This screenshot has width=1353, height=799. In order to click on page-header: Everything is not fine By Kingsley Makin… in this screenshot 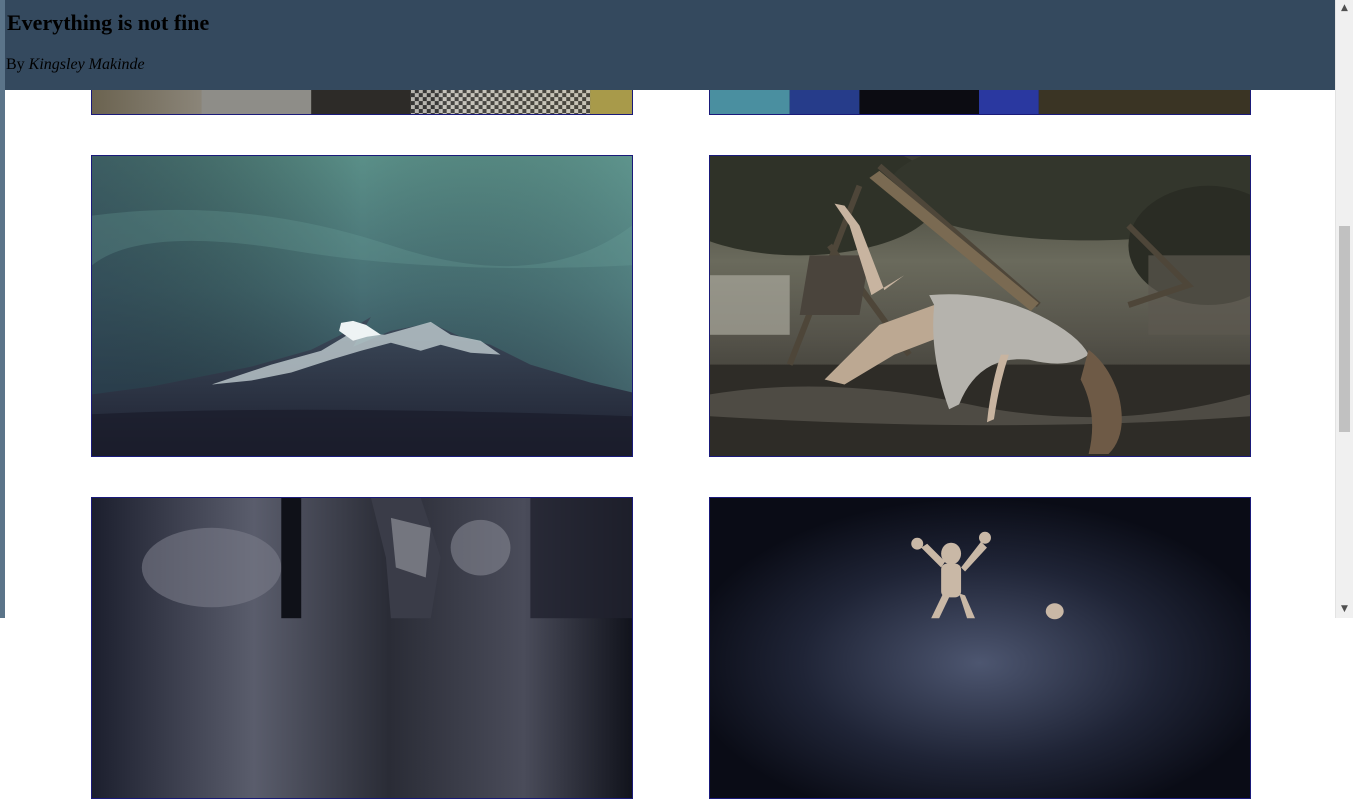, I will do `click(670, 45)`.